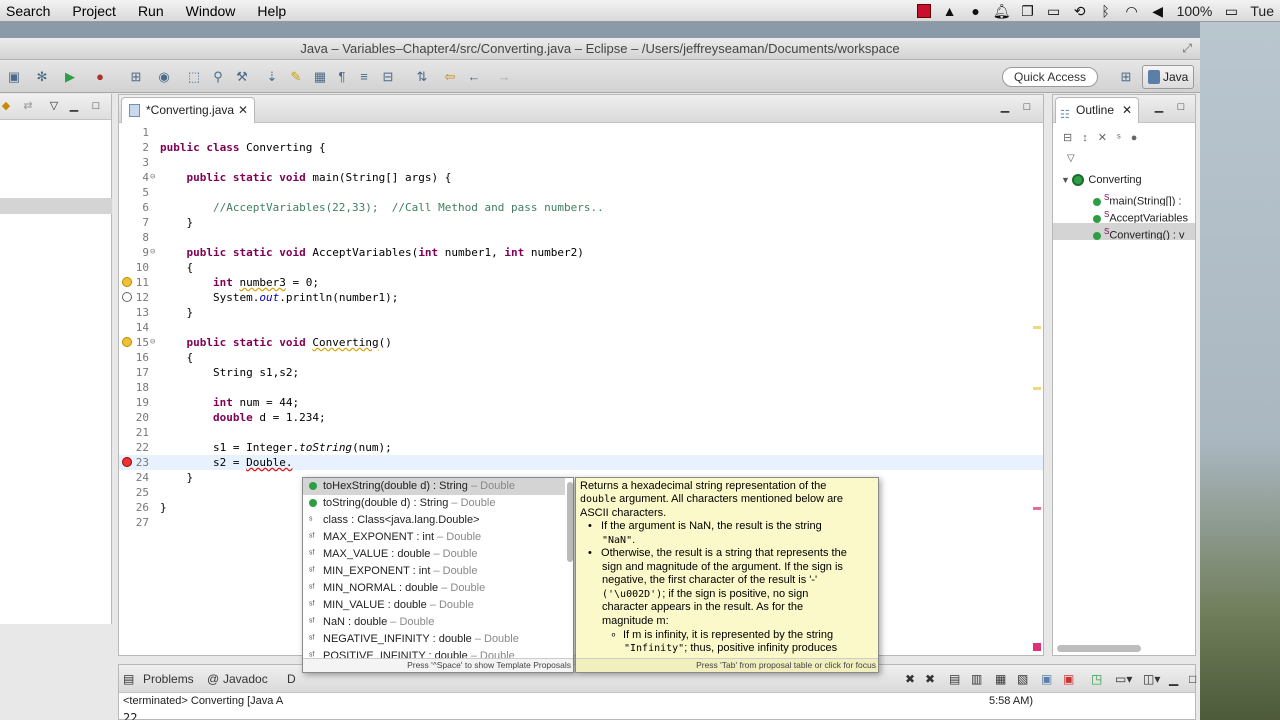  I want to click on notification-icon: 🔔︎, so click(1002, 11).